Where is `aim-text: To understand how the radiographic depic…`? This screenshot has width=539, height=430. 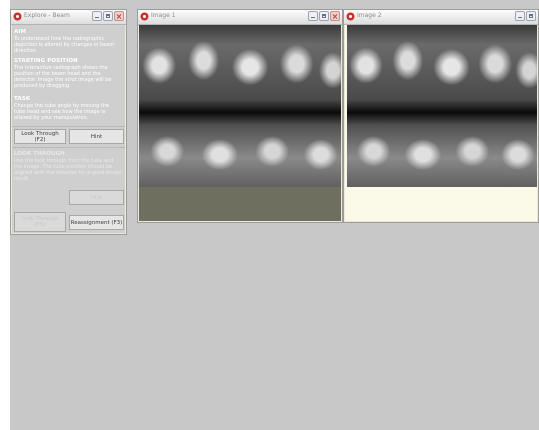 aim-text: To understand how the radiographic depic… is located at coordinates (64, 45).